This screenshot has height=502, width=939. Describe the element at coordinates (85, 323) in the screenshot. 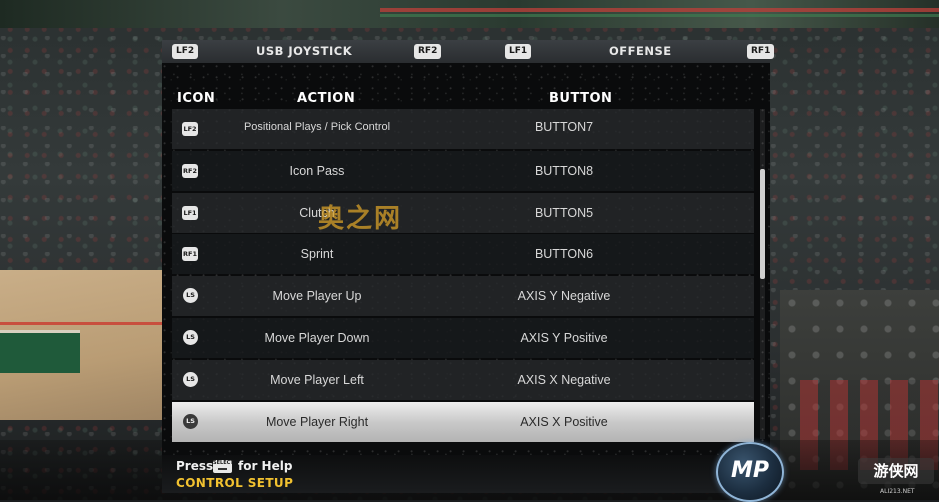

I see `arena-court-line` at that location.